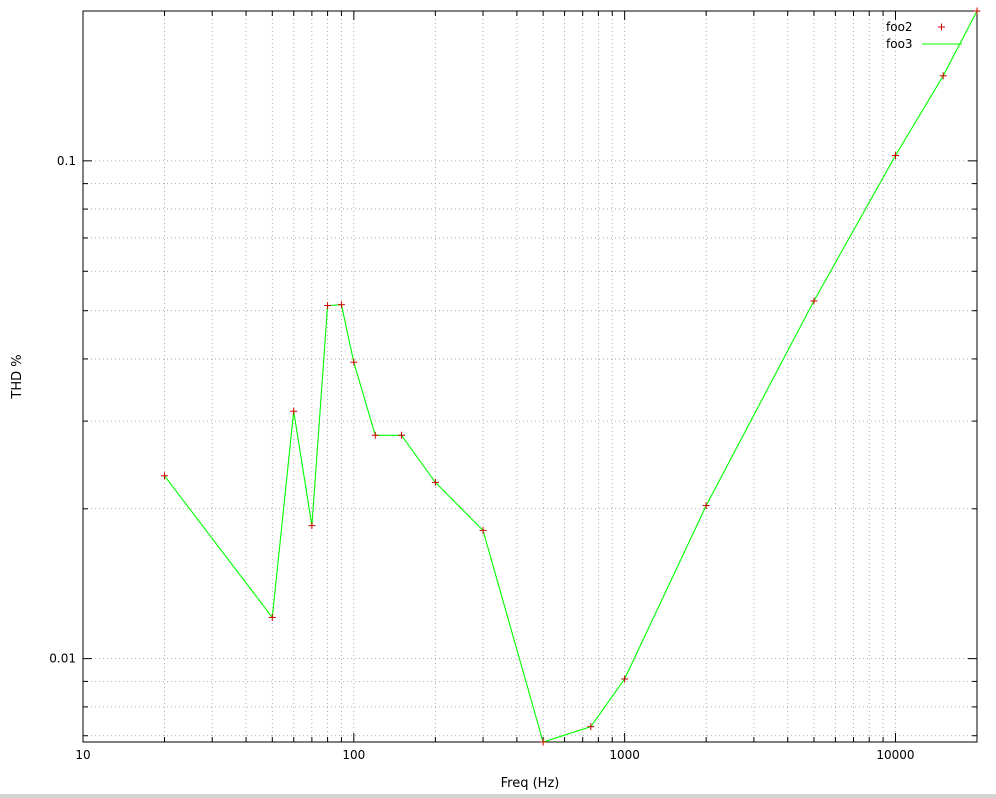 This screenshot has width=996, height=798. What do you see at coordinates (895, 755) in the screenshot?
I see `x-tick-label: 10000` at bounding box center [895, 755].